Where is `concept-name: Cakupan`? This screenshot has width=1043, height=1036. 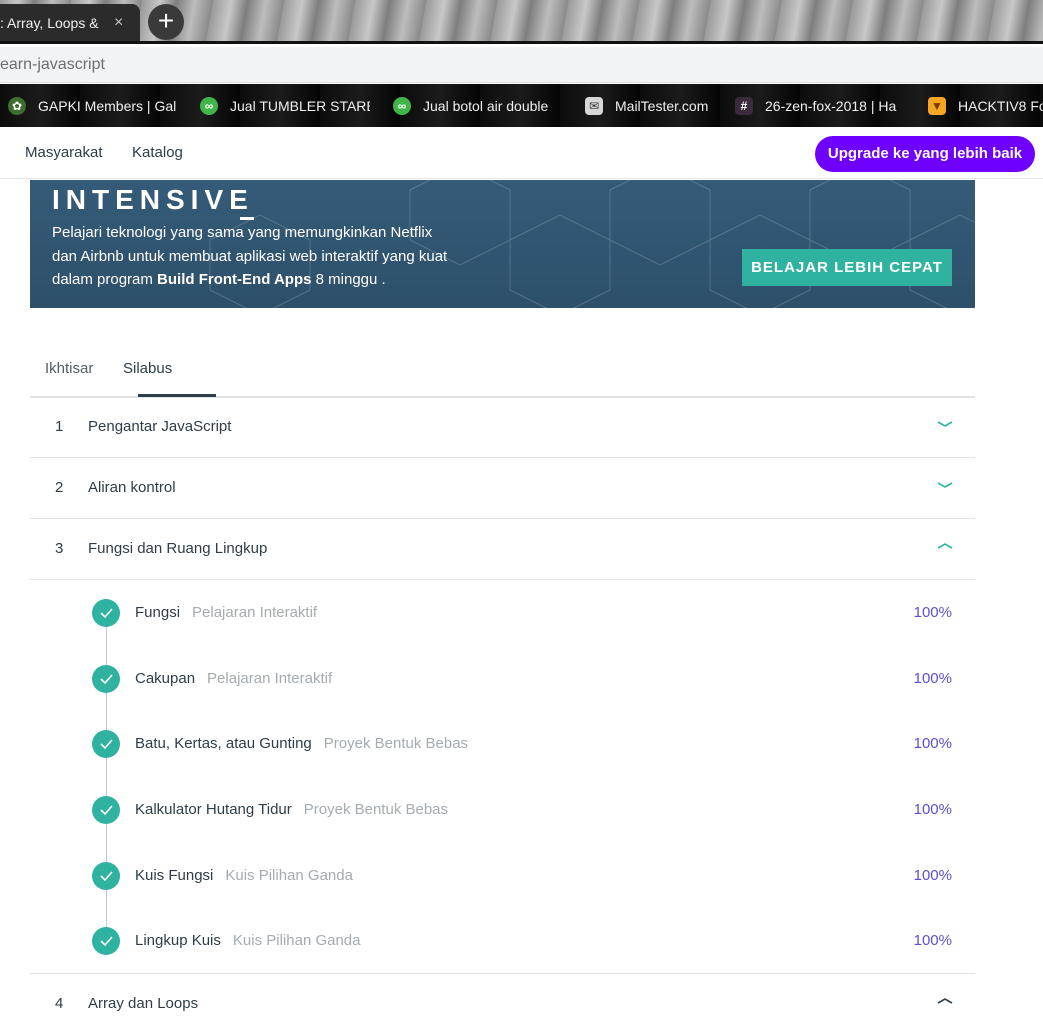 concept-name: Cakupan is located at coordinates (165, 678).